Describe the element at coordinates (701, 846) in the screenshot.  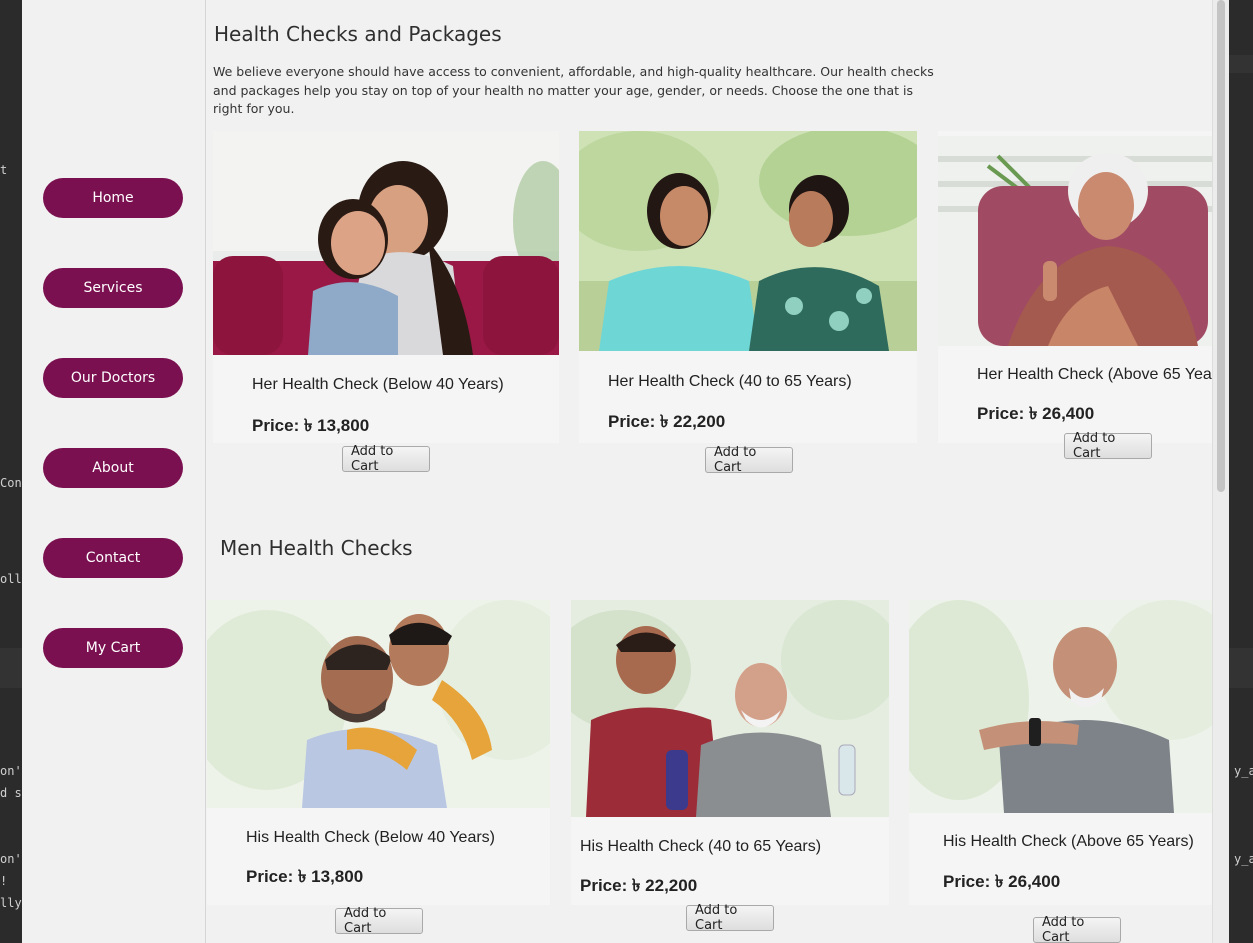
I see `product-title: His Health Check (40 to 65 Years)` at that location.